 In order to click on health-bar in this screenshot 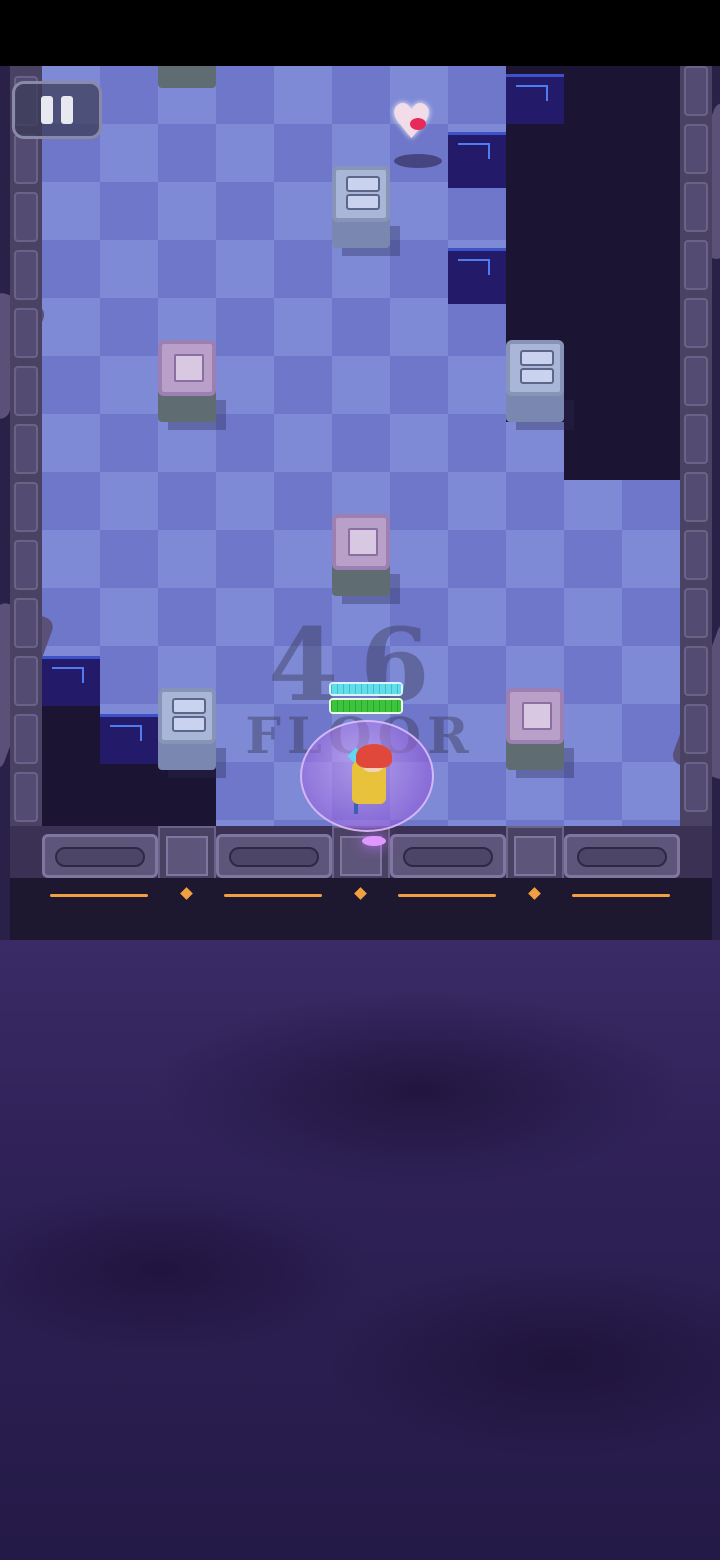, I will do `click(366, 706)`.